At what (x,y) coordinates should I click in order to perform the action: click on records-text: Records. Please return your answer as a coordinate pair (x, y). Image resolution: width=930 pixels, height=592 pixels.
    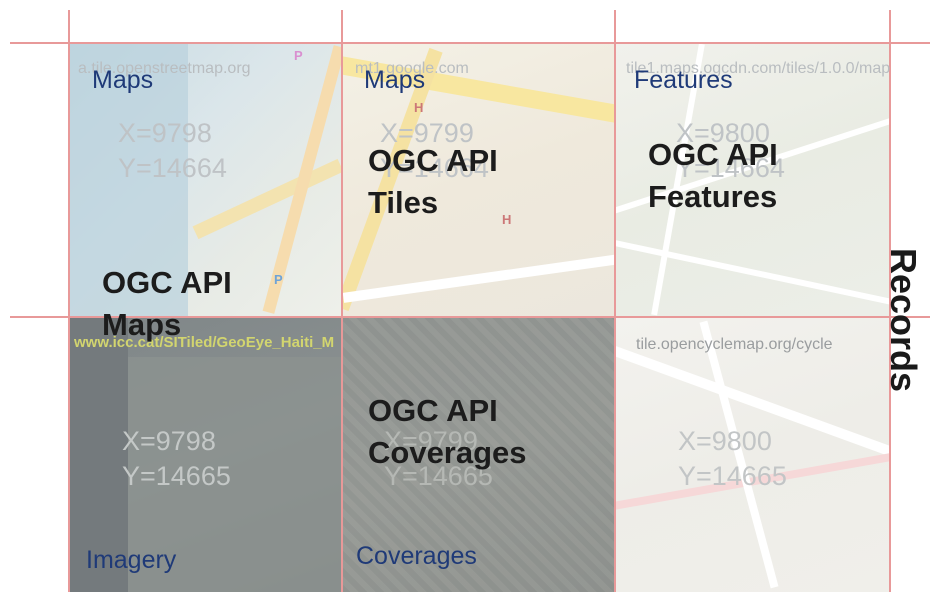
    Looking at the image, I should click on (903, 320).